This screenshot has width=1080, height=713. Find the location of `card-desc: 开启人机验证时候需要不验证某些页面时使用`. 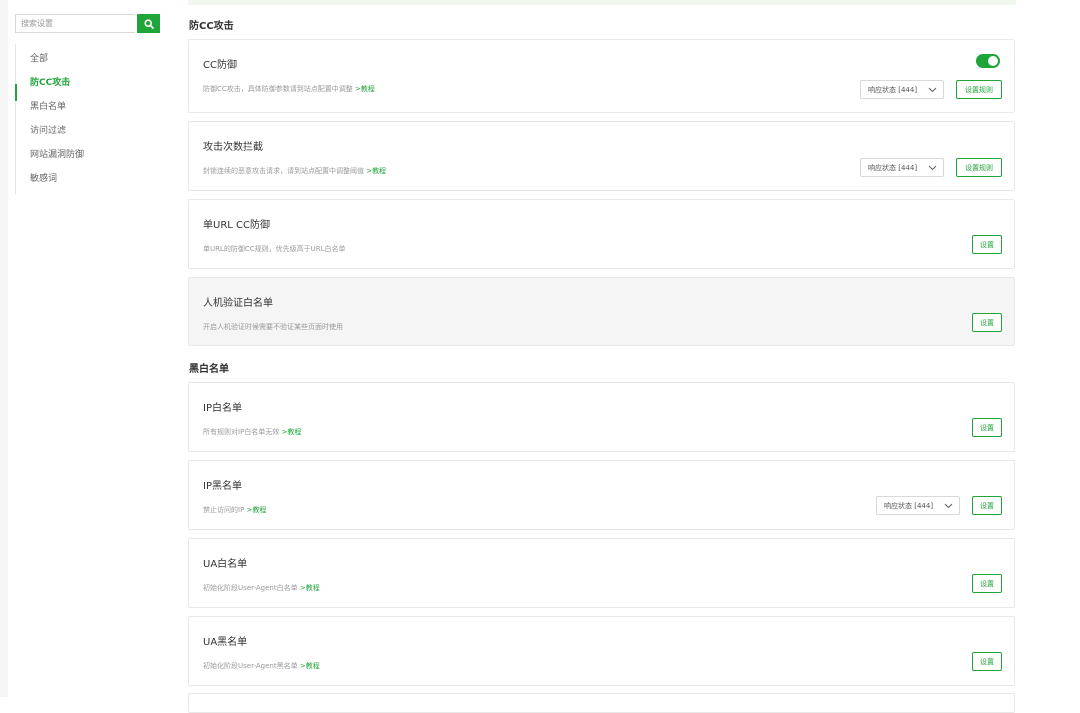

card-desc: 开启人机验证时候需要不验证某些页面时使用 is located at coordinates (273, 327).